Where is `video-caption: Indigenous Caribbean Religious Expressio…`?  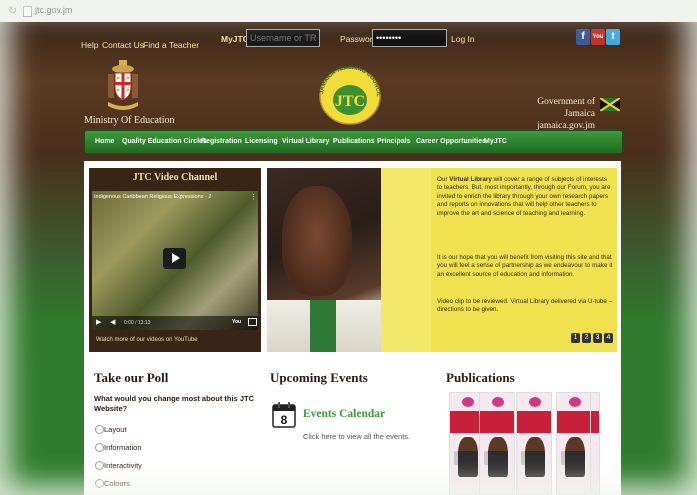 video-caption: Indigenous Caribbean Religious Expressio… is located at coordinates (152, 197).